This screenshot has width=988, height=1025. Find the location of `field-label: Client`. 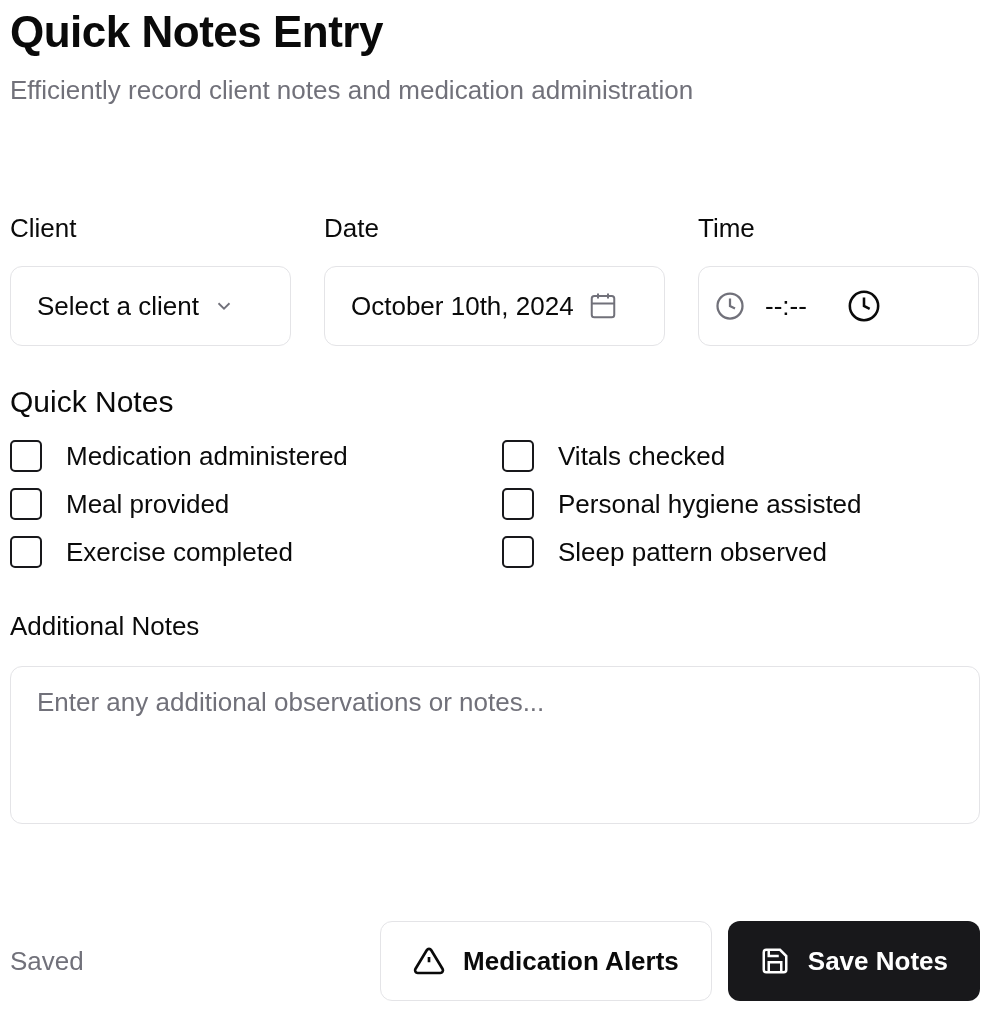

field-label: Client is located at coordinates (43, 228).